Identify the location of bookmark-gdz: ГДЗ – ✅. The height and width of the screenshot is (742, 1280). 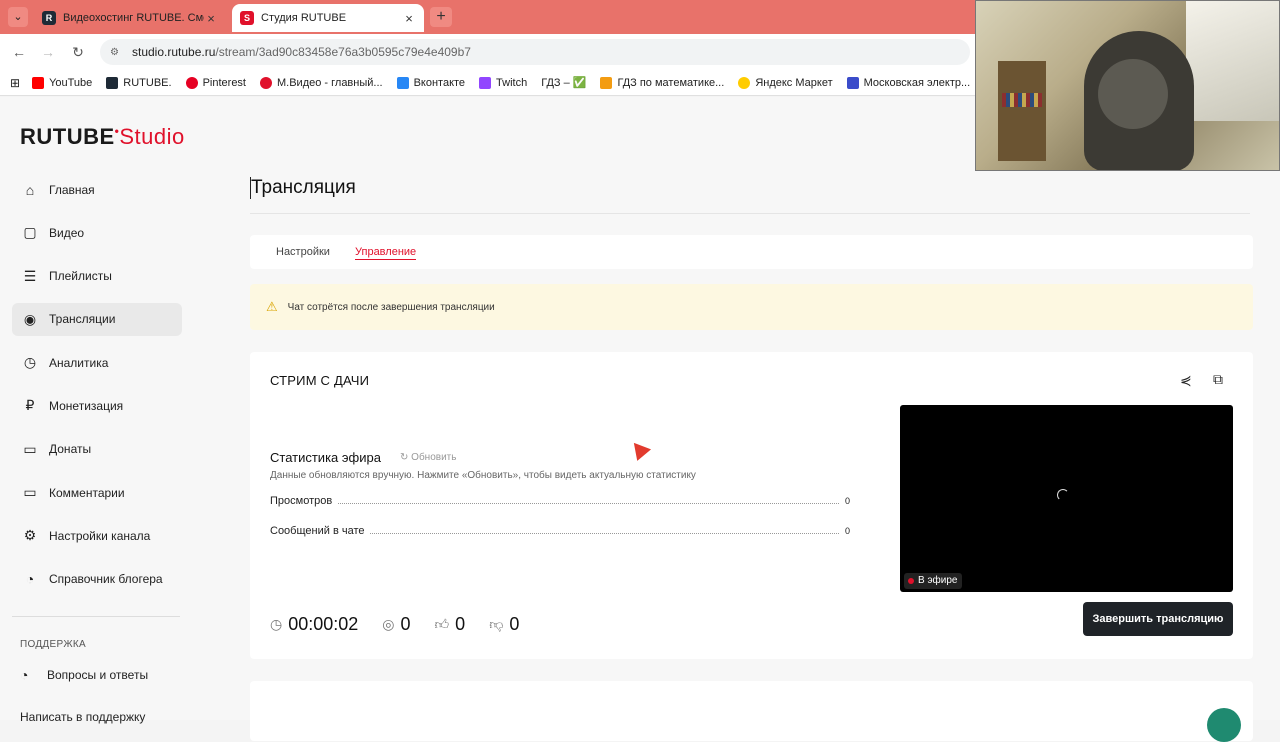
(563, 82).